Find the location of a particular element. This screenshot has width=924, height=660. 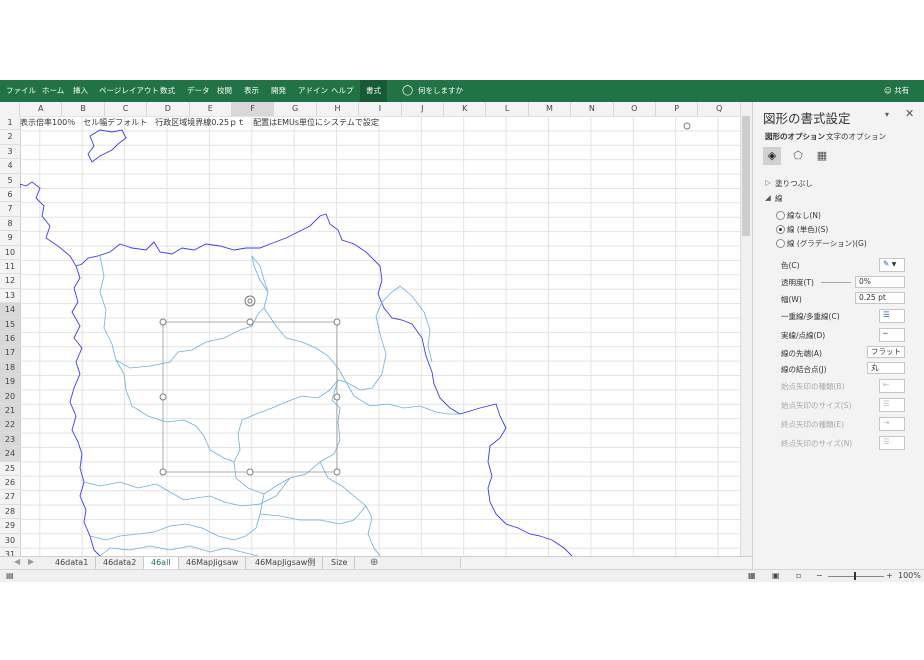

tab-developer: 開発 is located at coordinates (278, 91).